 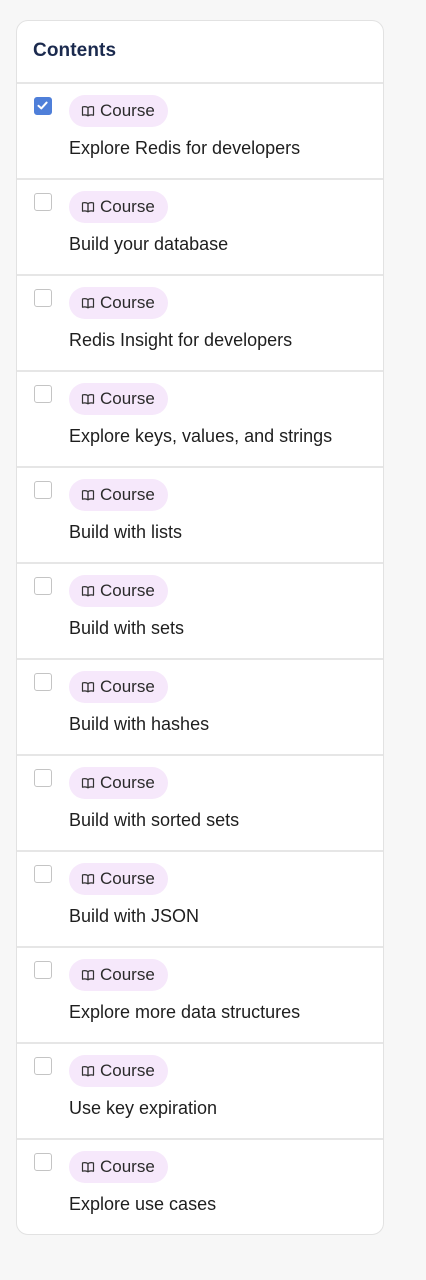 What do you see at coordinates (184, 148) in the screenshot?
I see `course-title: Explore Redis for developers` at bounding box center [184, 148].